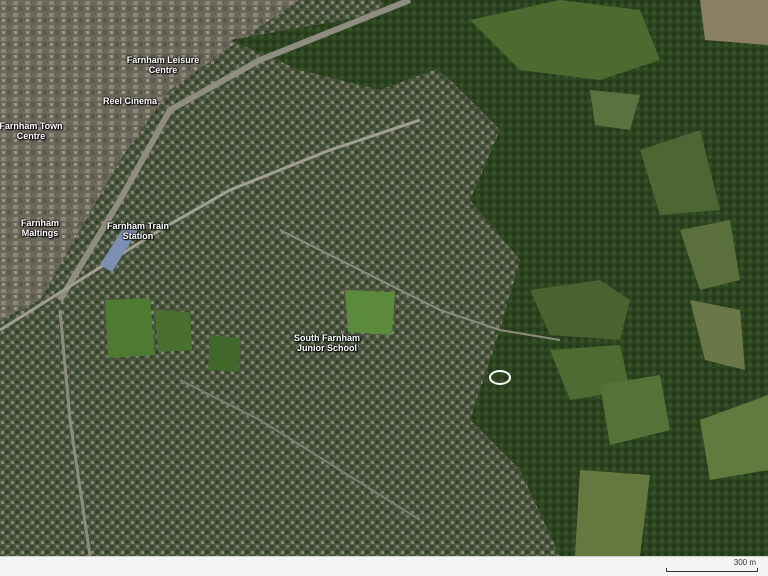  I want to click on map-footer: 300 m, so click(384, 566).